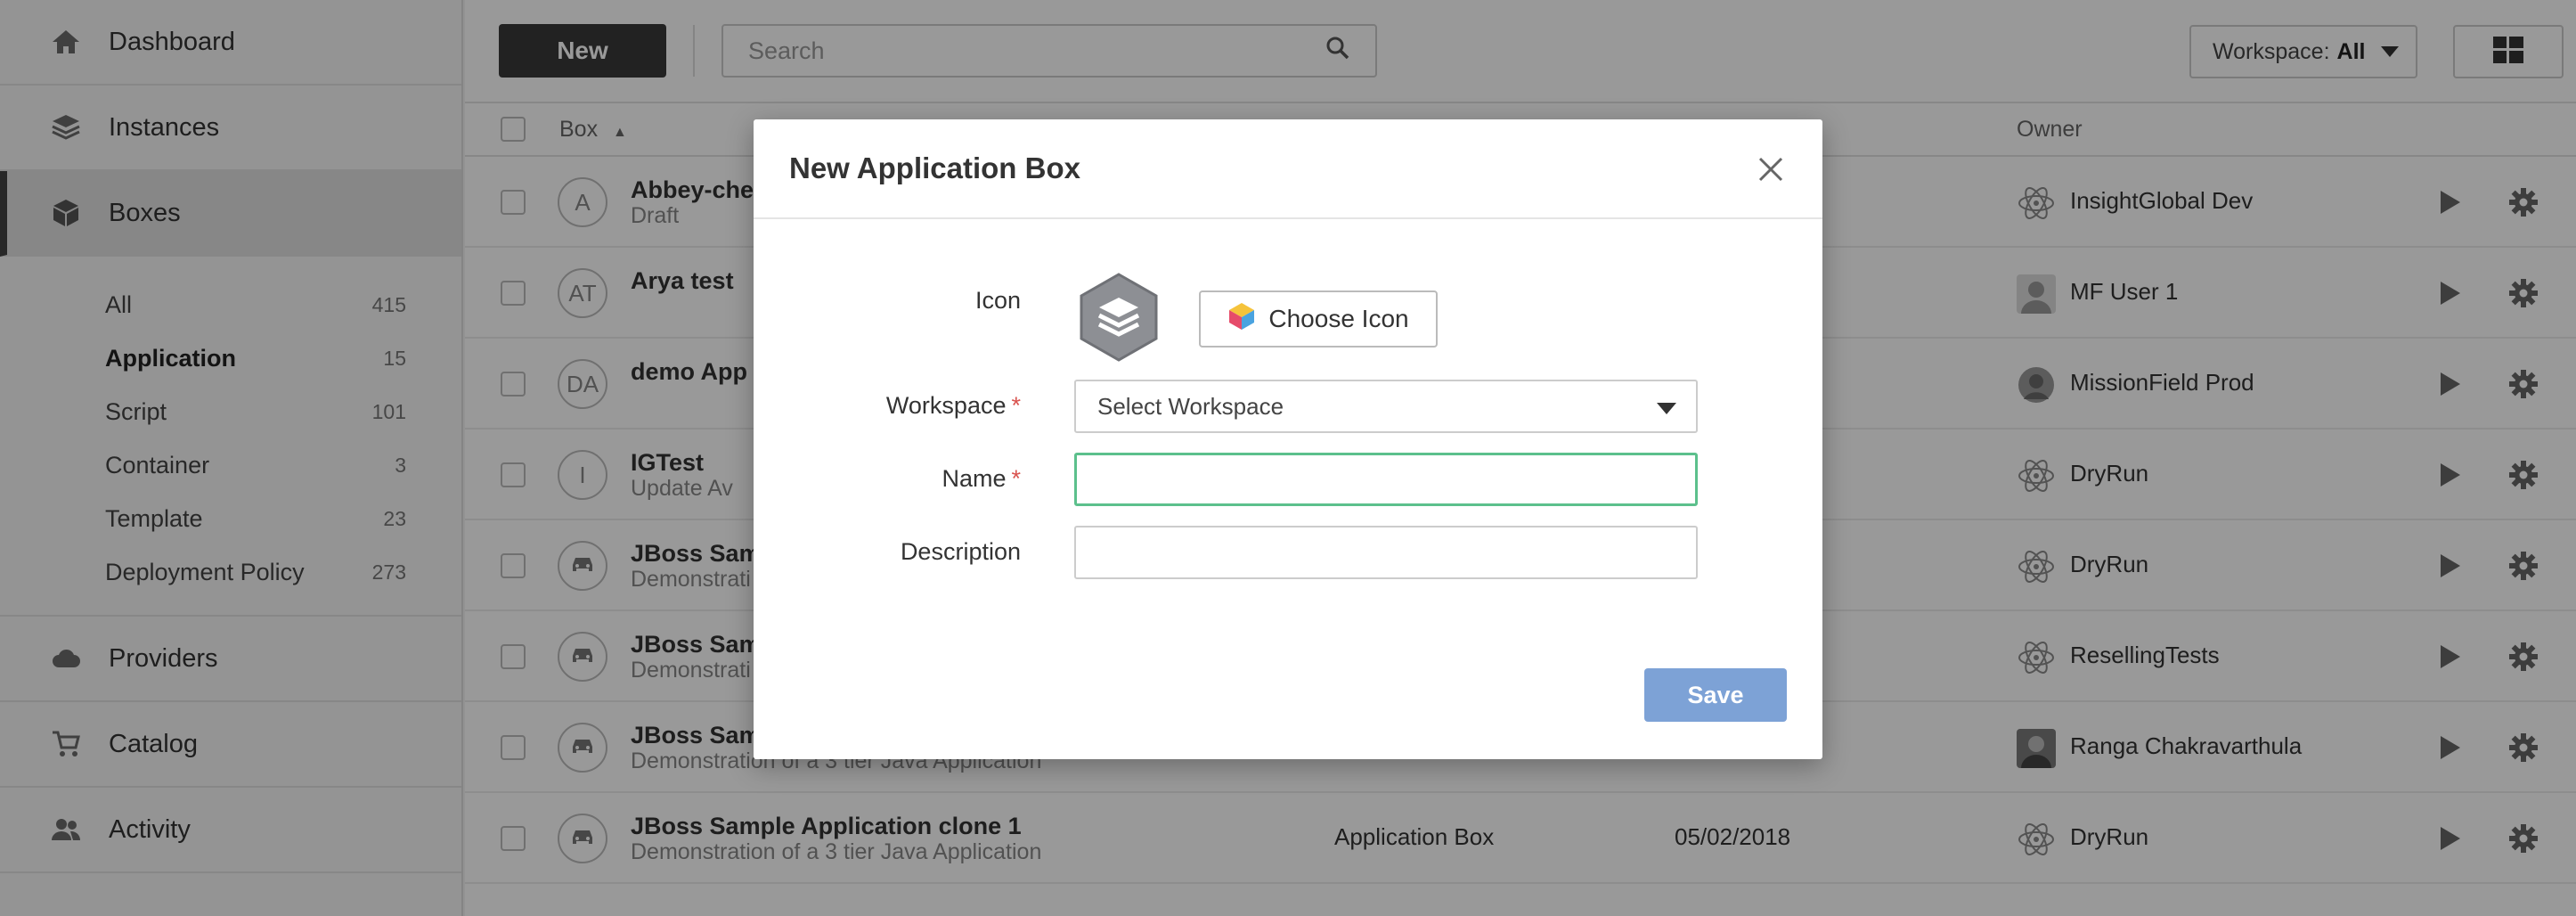 The image size is (2576, 916). I want to click on description-input, so click(1386, 553).